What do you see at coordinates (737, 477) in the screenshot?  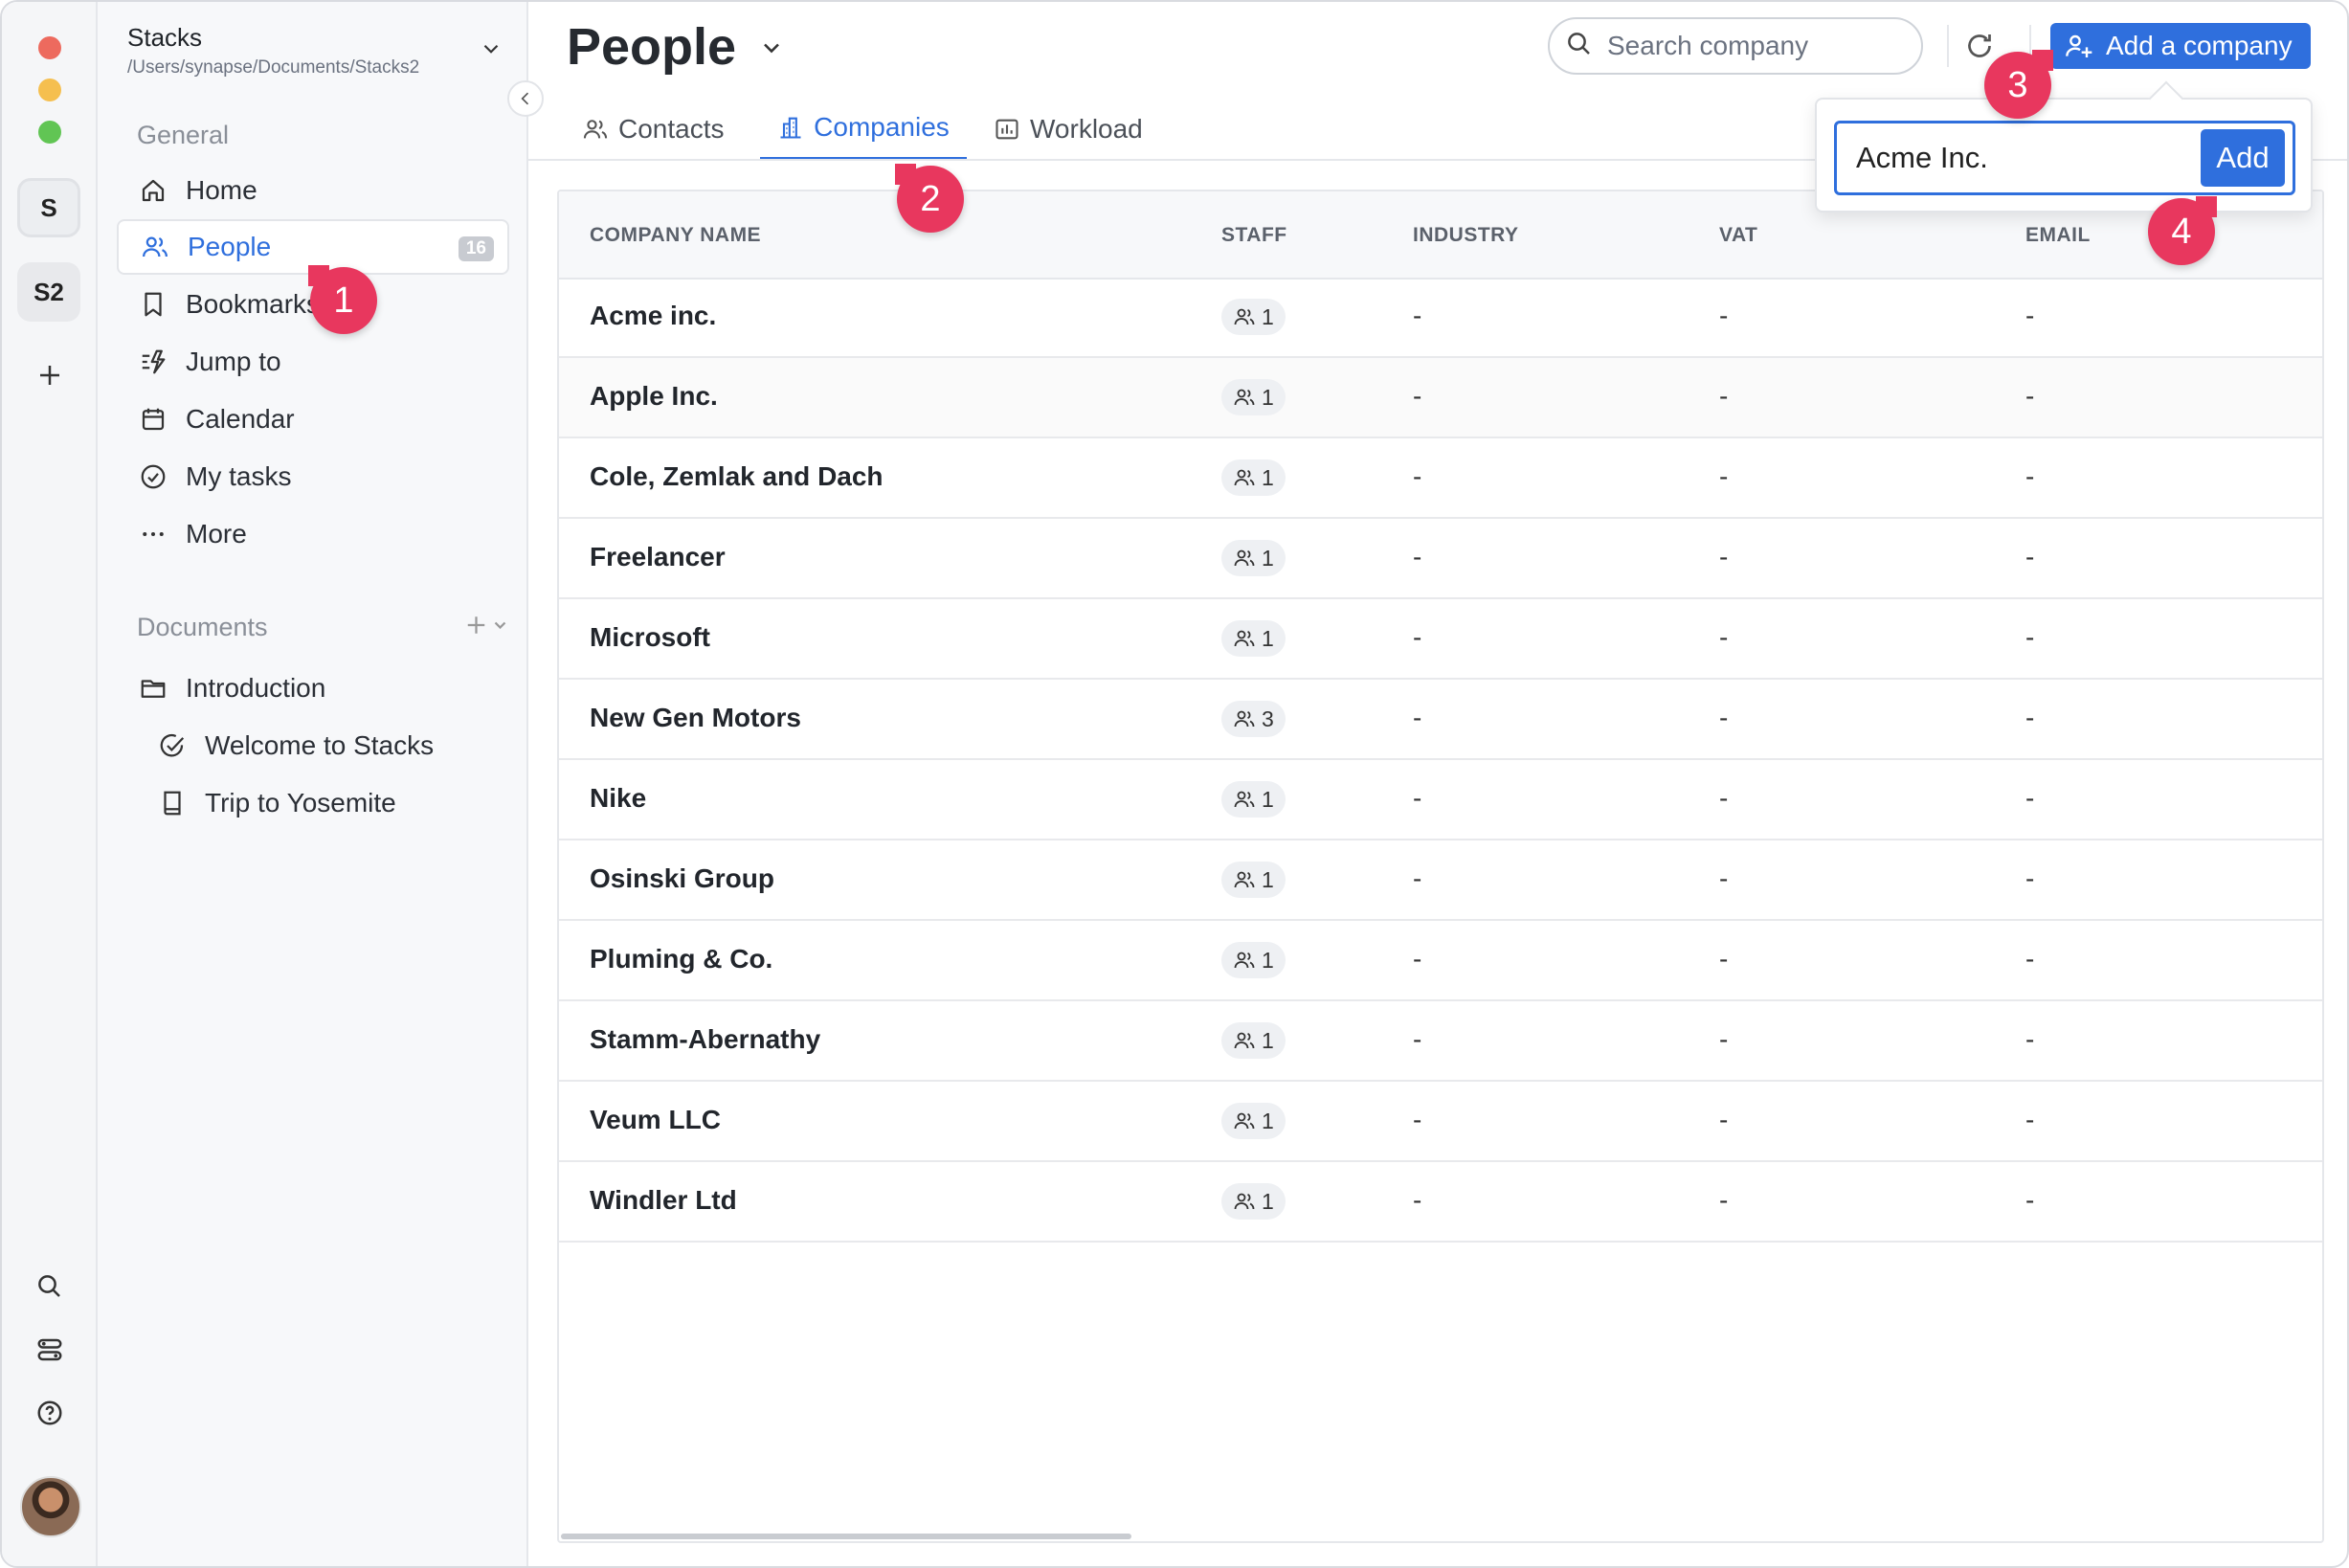 I see `company-name-cell: Cole, Zemlak and Dach` at bounding box center [737, 477].